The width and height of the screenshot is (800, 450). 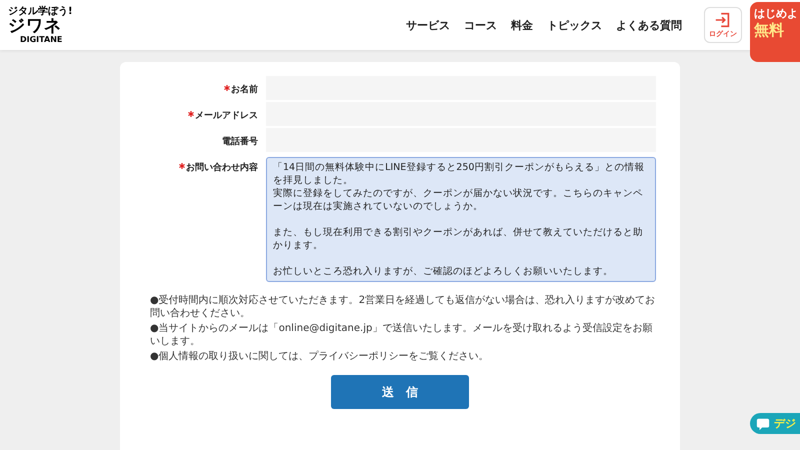 What do you see at coordinates (649, 25) in the screenshot?
I see `nav-link: よくある質問` at bounding box center [649, 25].